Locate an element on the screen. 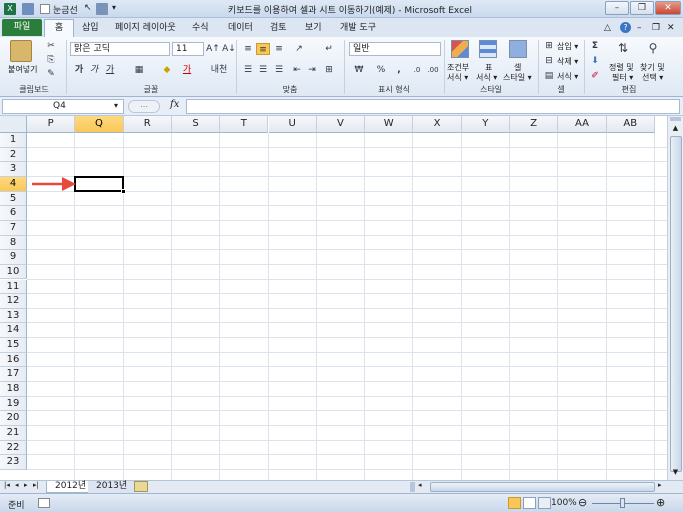 The height and width of the screenshot is (512, 683). customize-qa-icon: ▾ is located at coordinates (114, 9).